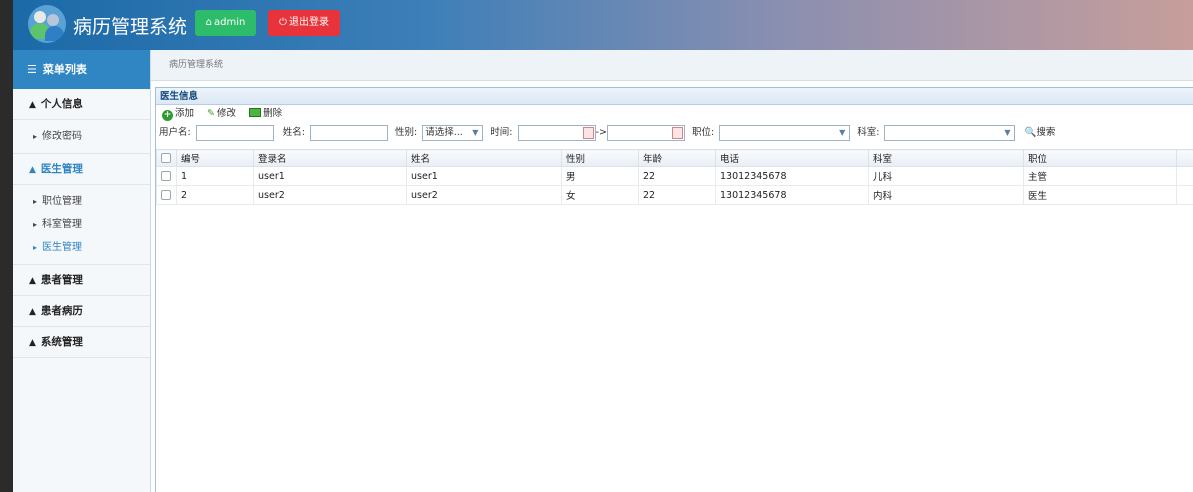 The height and width of the screenshot is (492, 1193). What do you see at coordinates (273, 113) in the screenshot?
I see `delete-label: 删除` at bounding box center [273, 113].